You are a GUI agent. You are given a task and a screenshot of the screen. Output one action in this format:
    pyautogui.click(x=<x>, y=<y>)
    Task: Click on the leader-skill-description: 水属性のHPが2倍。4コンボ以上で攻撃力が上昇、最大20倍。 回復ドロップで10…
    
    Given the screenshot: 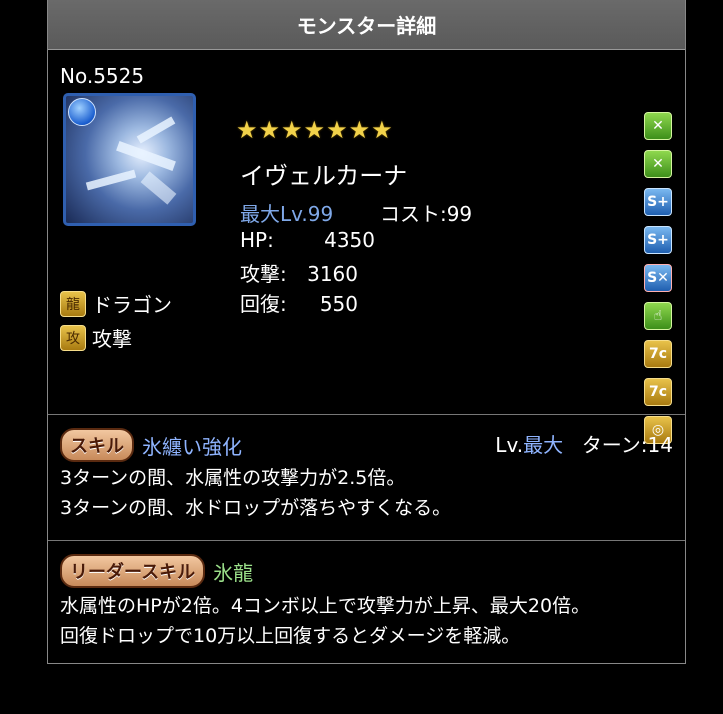 What is the action you would take?
    pyautogui.click(x=325, y=621)
    